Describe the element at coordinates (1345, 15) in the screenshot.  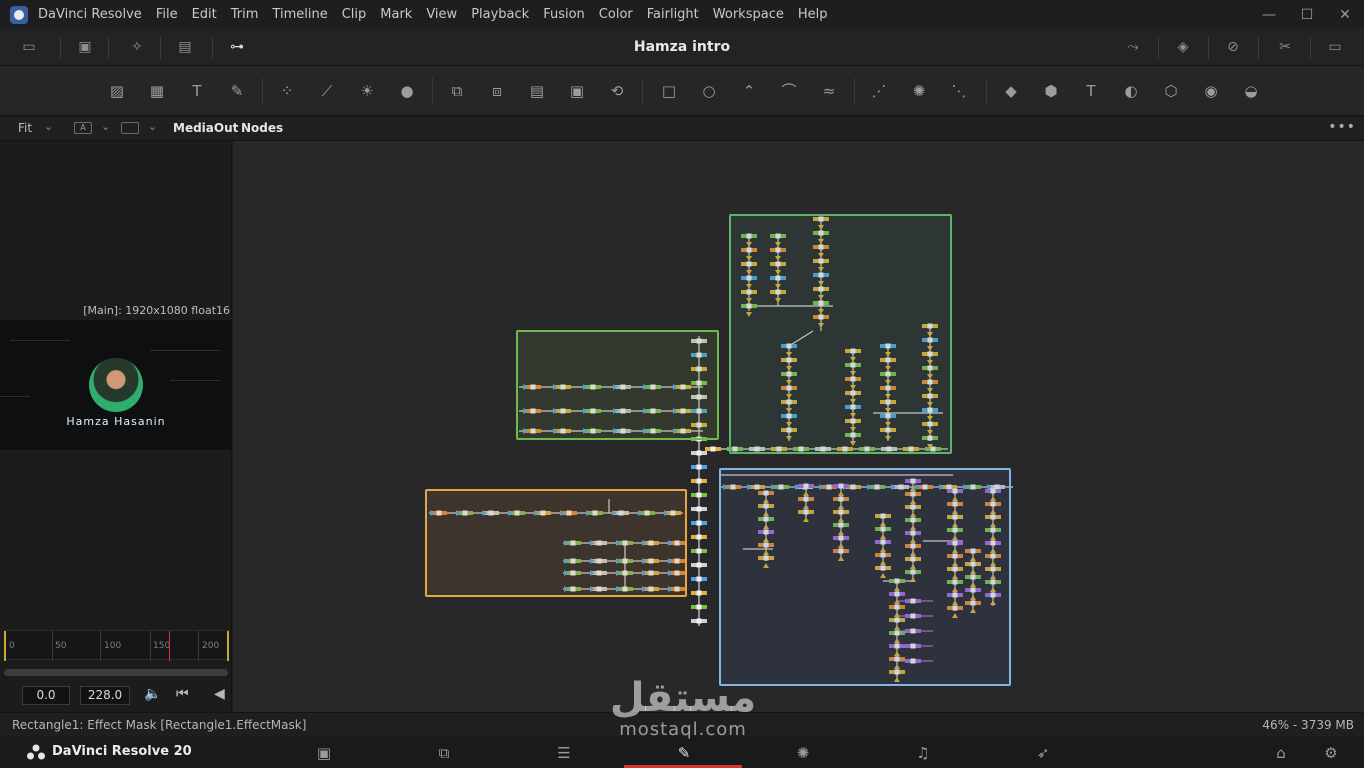
I see `close-button: ✕` at that location.